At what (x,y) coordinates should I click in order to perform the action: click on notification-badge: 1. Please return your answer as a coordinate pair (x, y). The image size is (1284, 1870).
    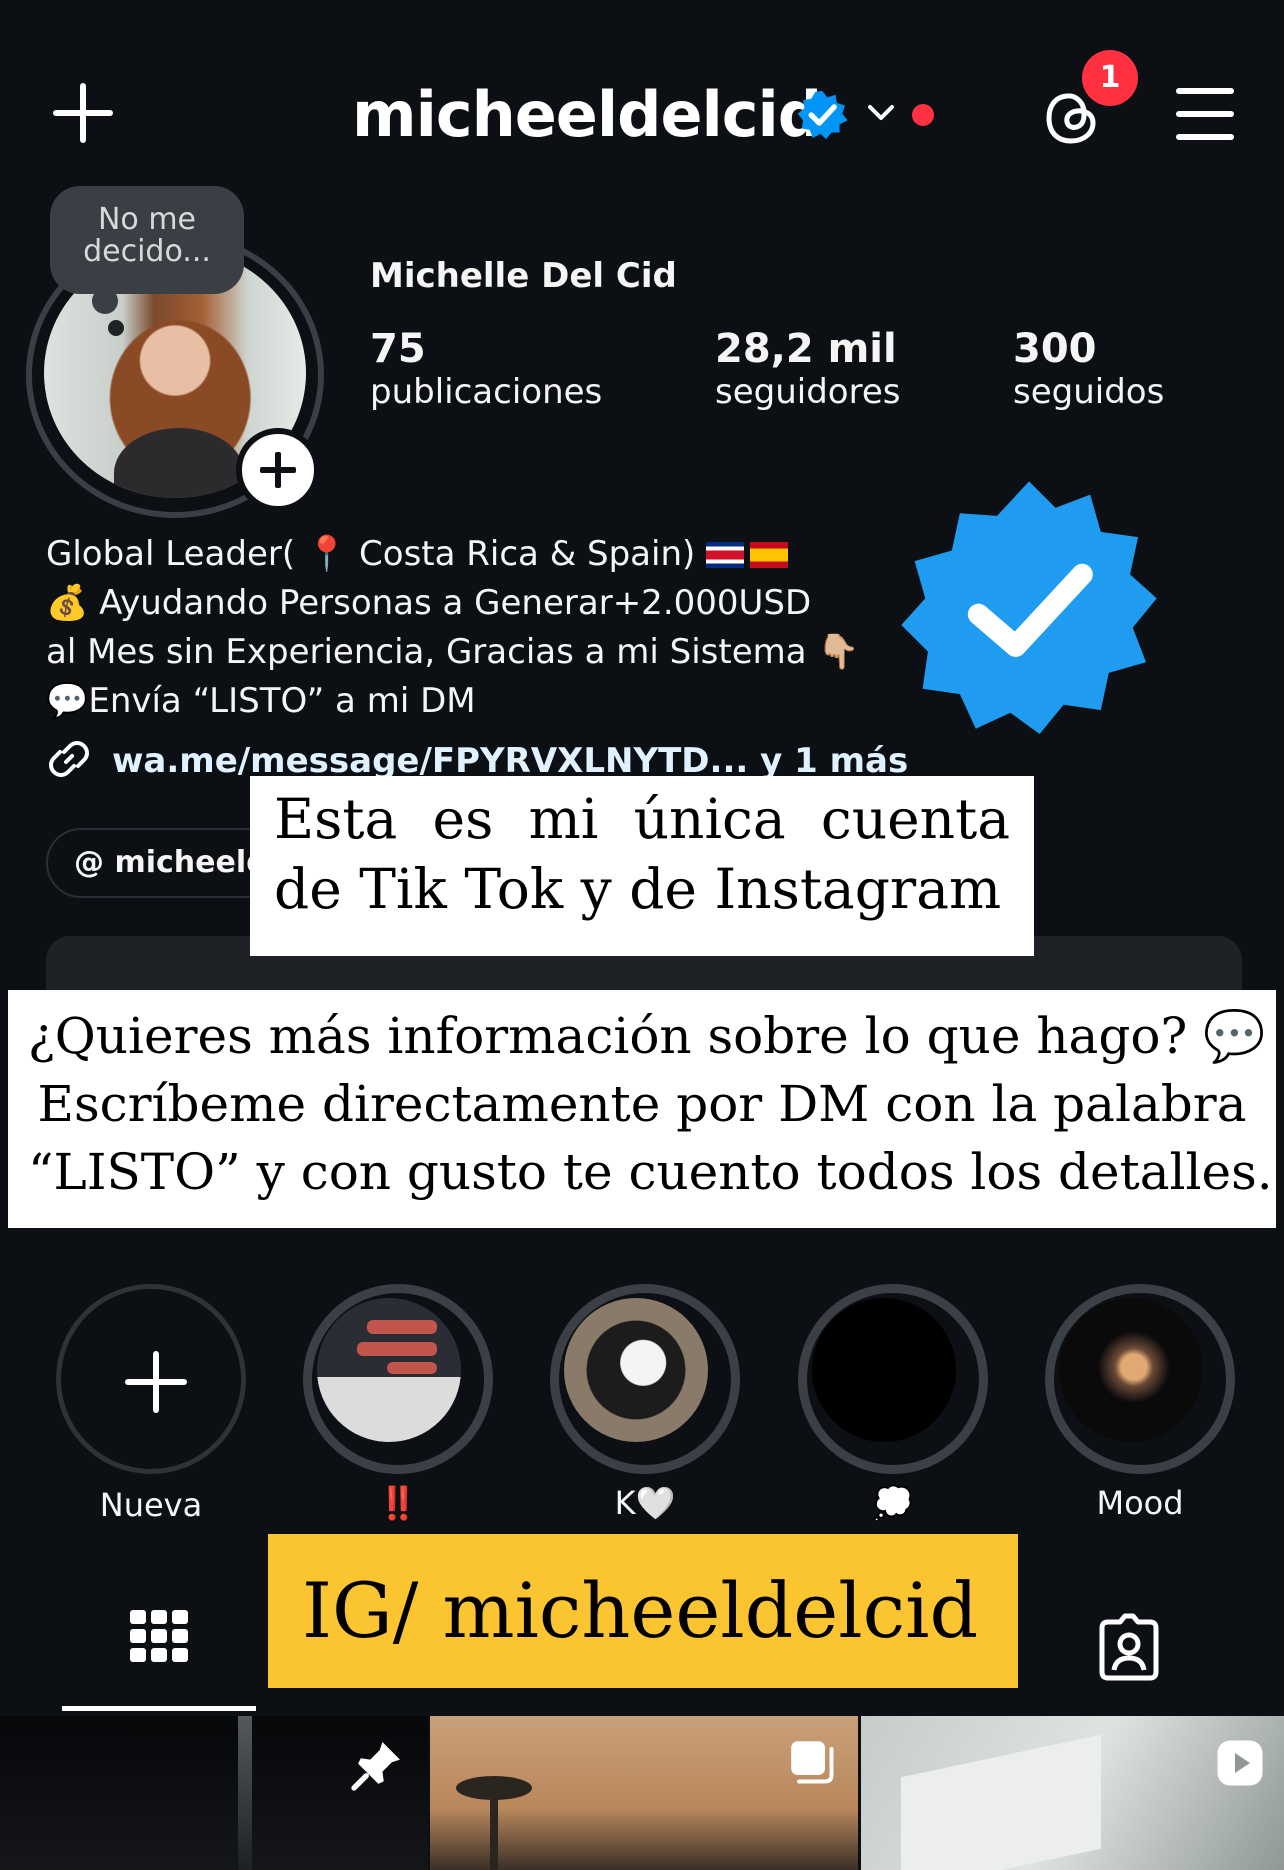
    Looking at the image, I should click on (1110, 78).